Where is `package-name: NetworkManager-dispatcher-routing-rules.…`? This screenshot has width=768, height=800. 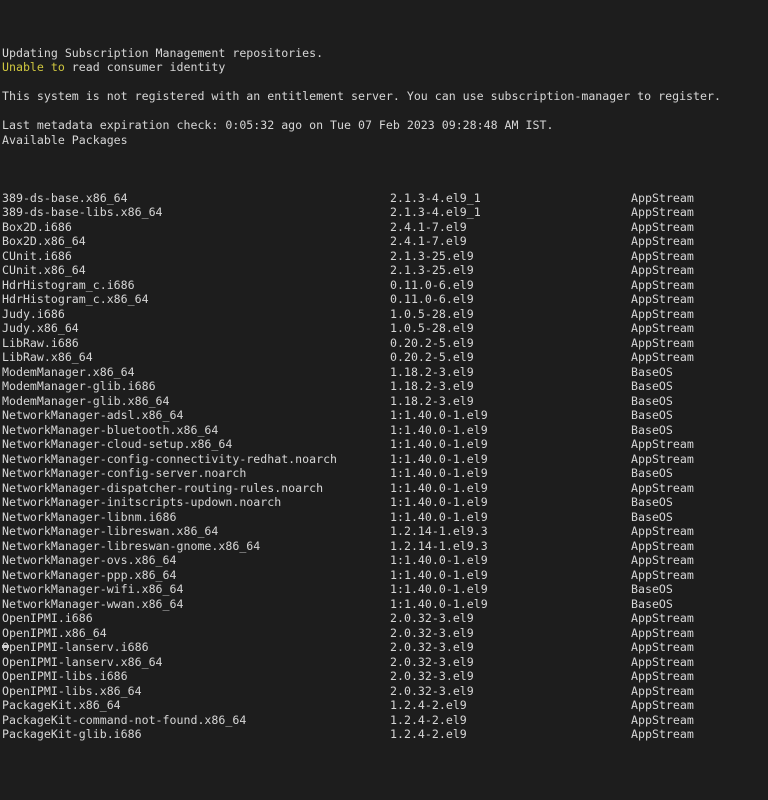 package-name: NetworkManager-dispatcher-routing-rules.… is located at coordinates (163, 487).